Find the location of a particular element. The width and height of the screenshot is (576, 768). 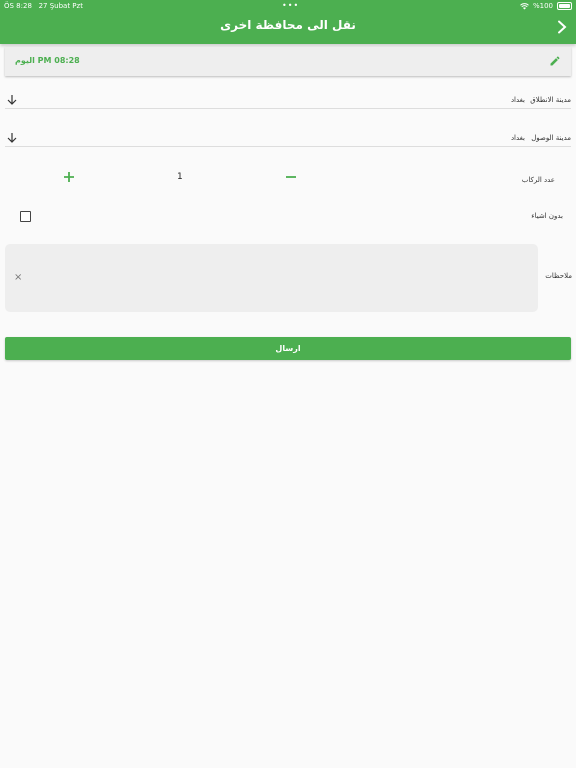

no-items-checkbox is located at coordinates (25, 216).